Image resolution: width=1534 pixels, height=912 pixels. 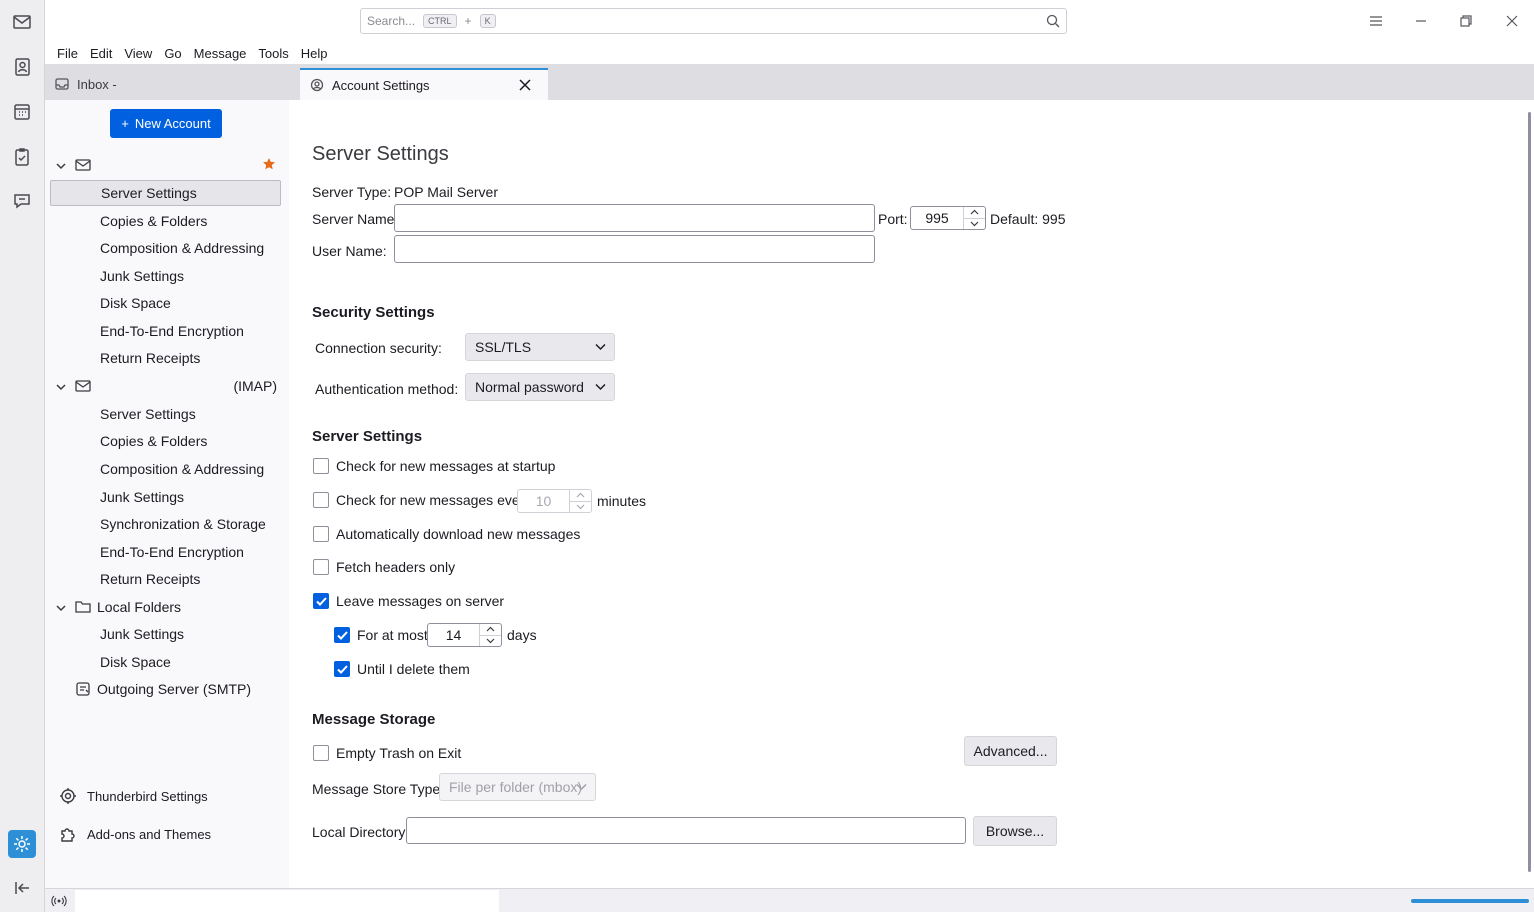 I want to click on close-window-icon, so click(x=1512, y=21).